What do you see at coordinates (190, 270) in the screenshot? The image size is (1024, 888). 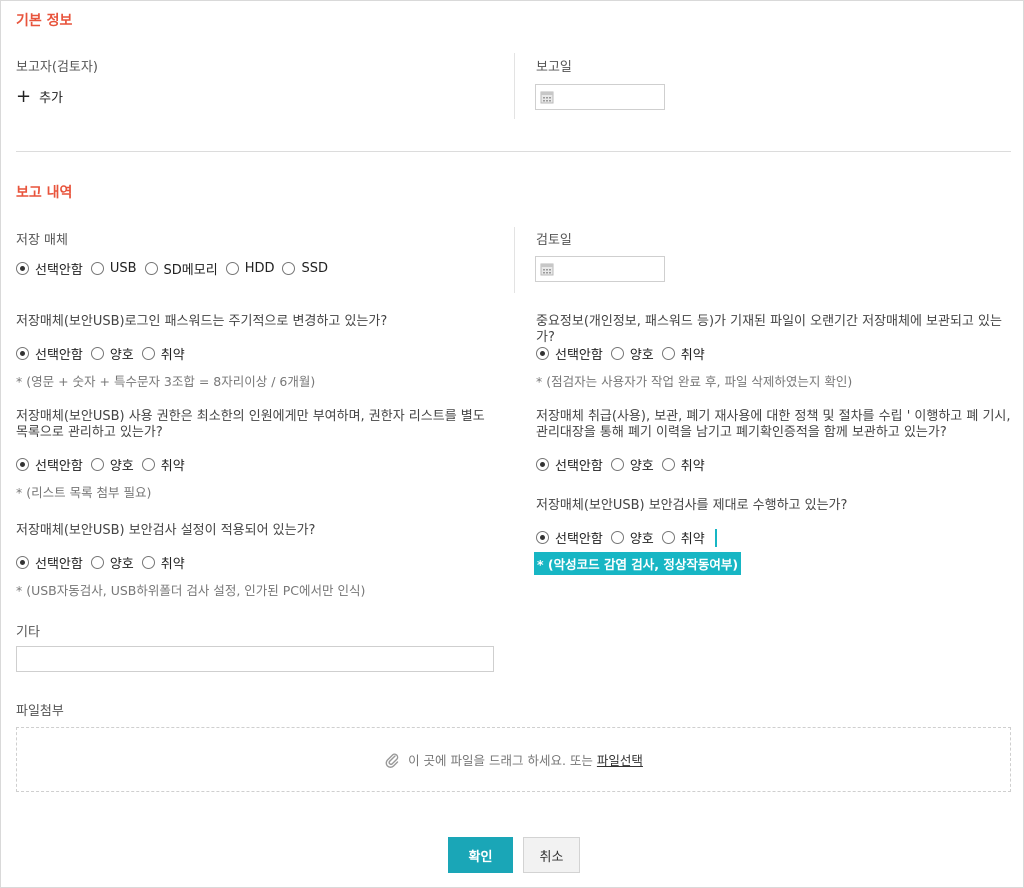 I see `radio-label: SD메모리` at bounding box center [190, 270].